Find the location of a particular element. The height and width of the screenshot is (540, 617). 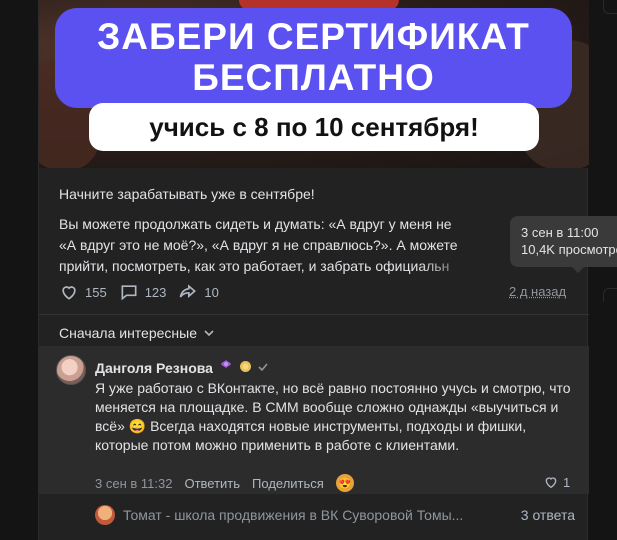

tooltip-views: 10,4K просмотров is located at coordinates (569, 249).